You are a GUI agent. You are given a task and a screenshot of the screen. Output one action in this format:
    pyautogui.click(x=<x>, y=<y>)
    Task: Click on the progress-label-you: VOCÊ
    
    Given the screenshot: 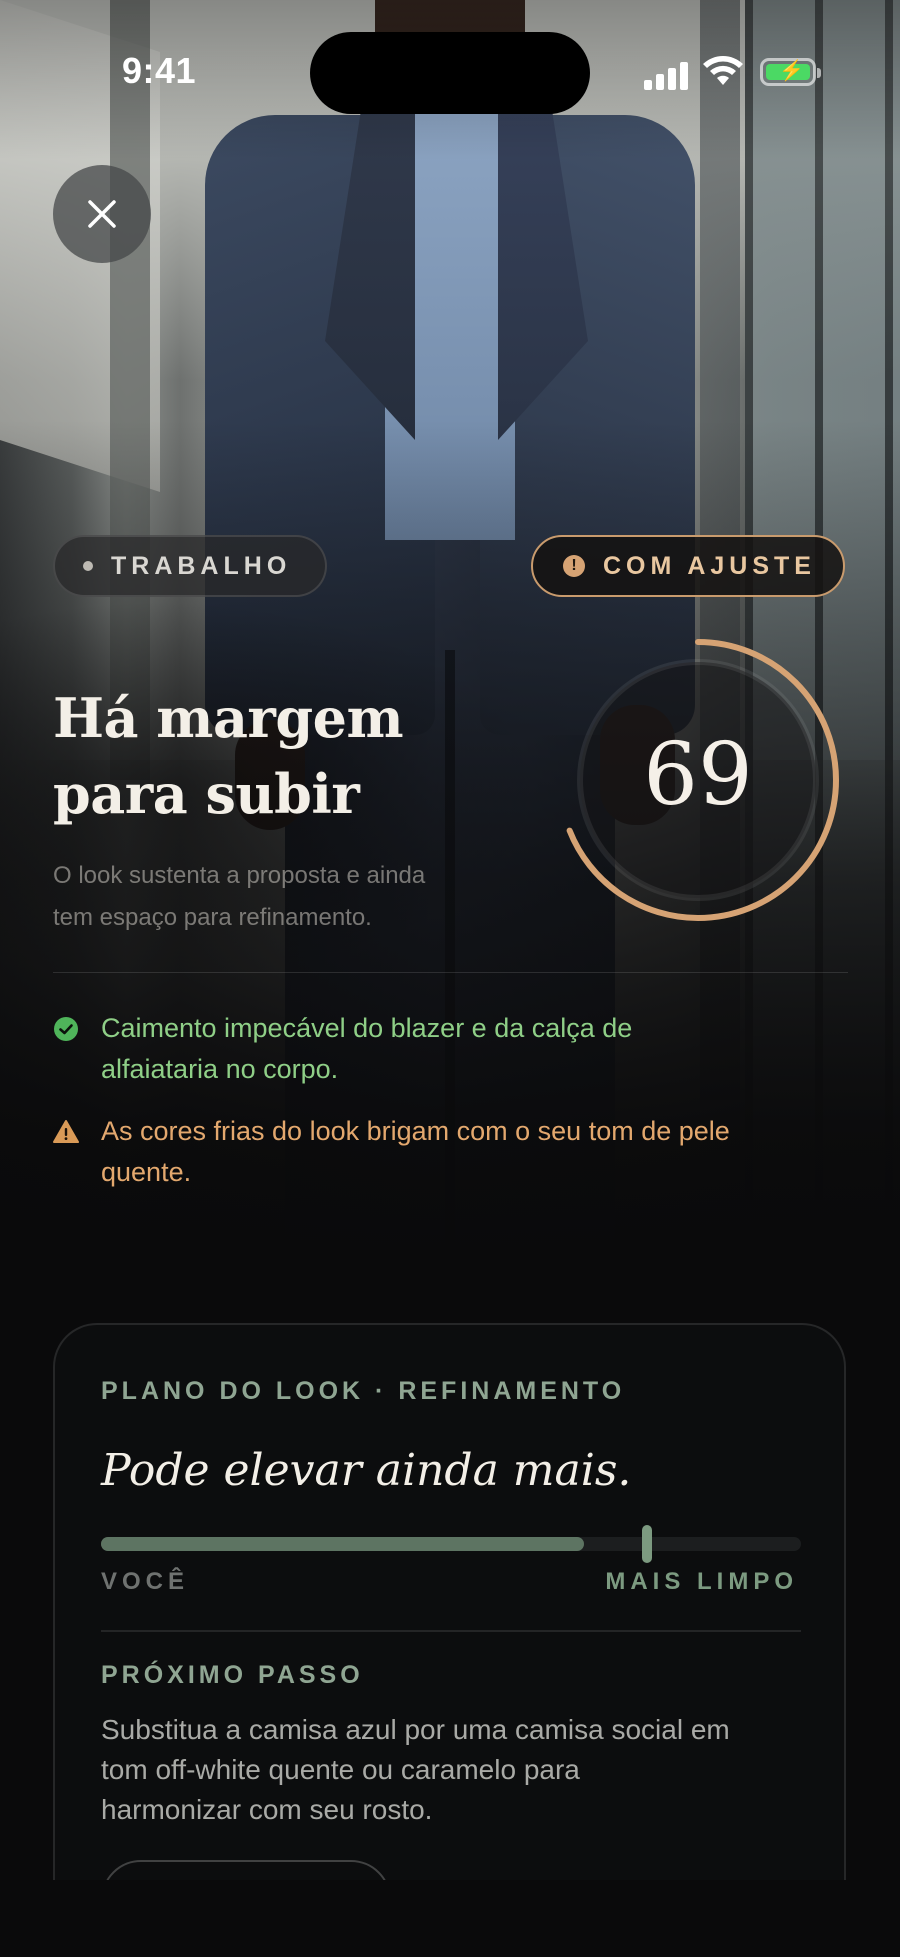 What is the action you would take?
    pyautogui.click(x=145, y=1581)
    